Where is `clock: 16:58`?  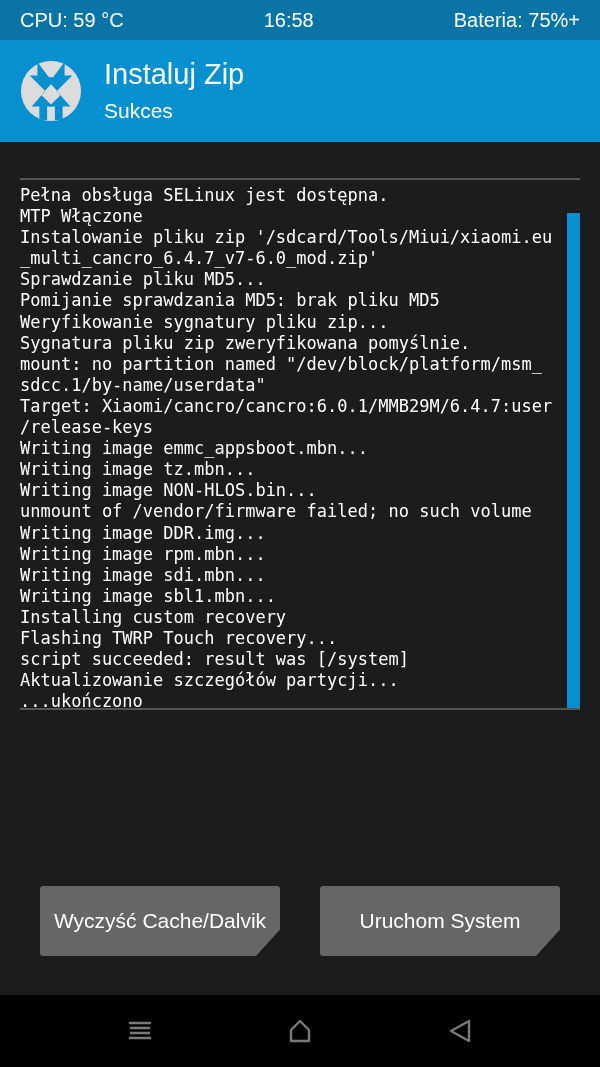 clock: 16:58 is located at coordinates (288, 20).